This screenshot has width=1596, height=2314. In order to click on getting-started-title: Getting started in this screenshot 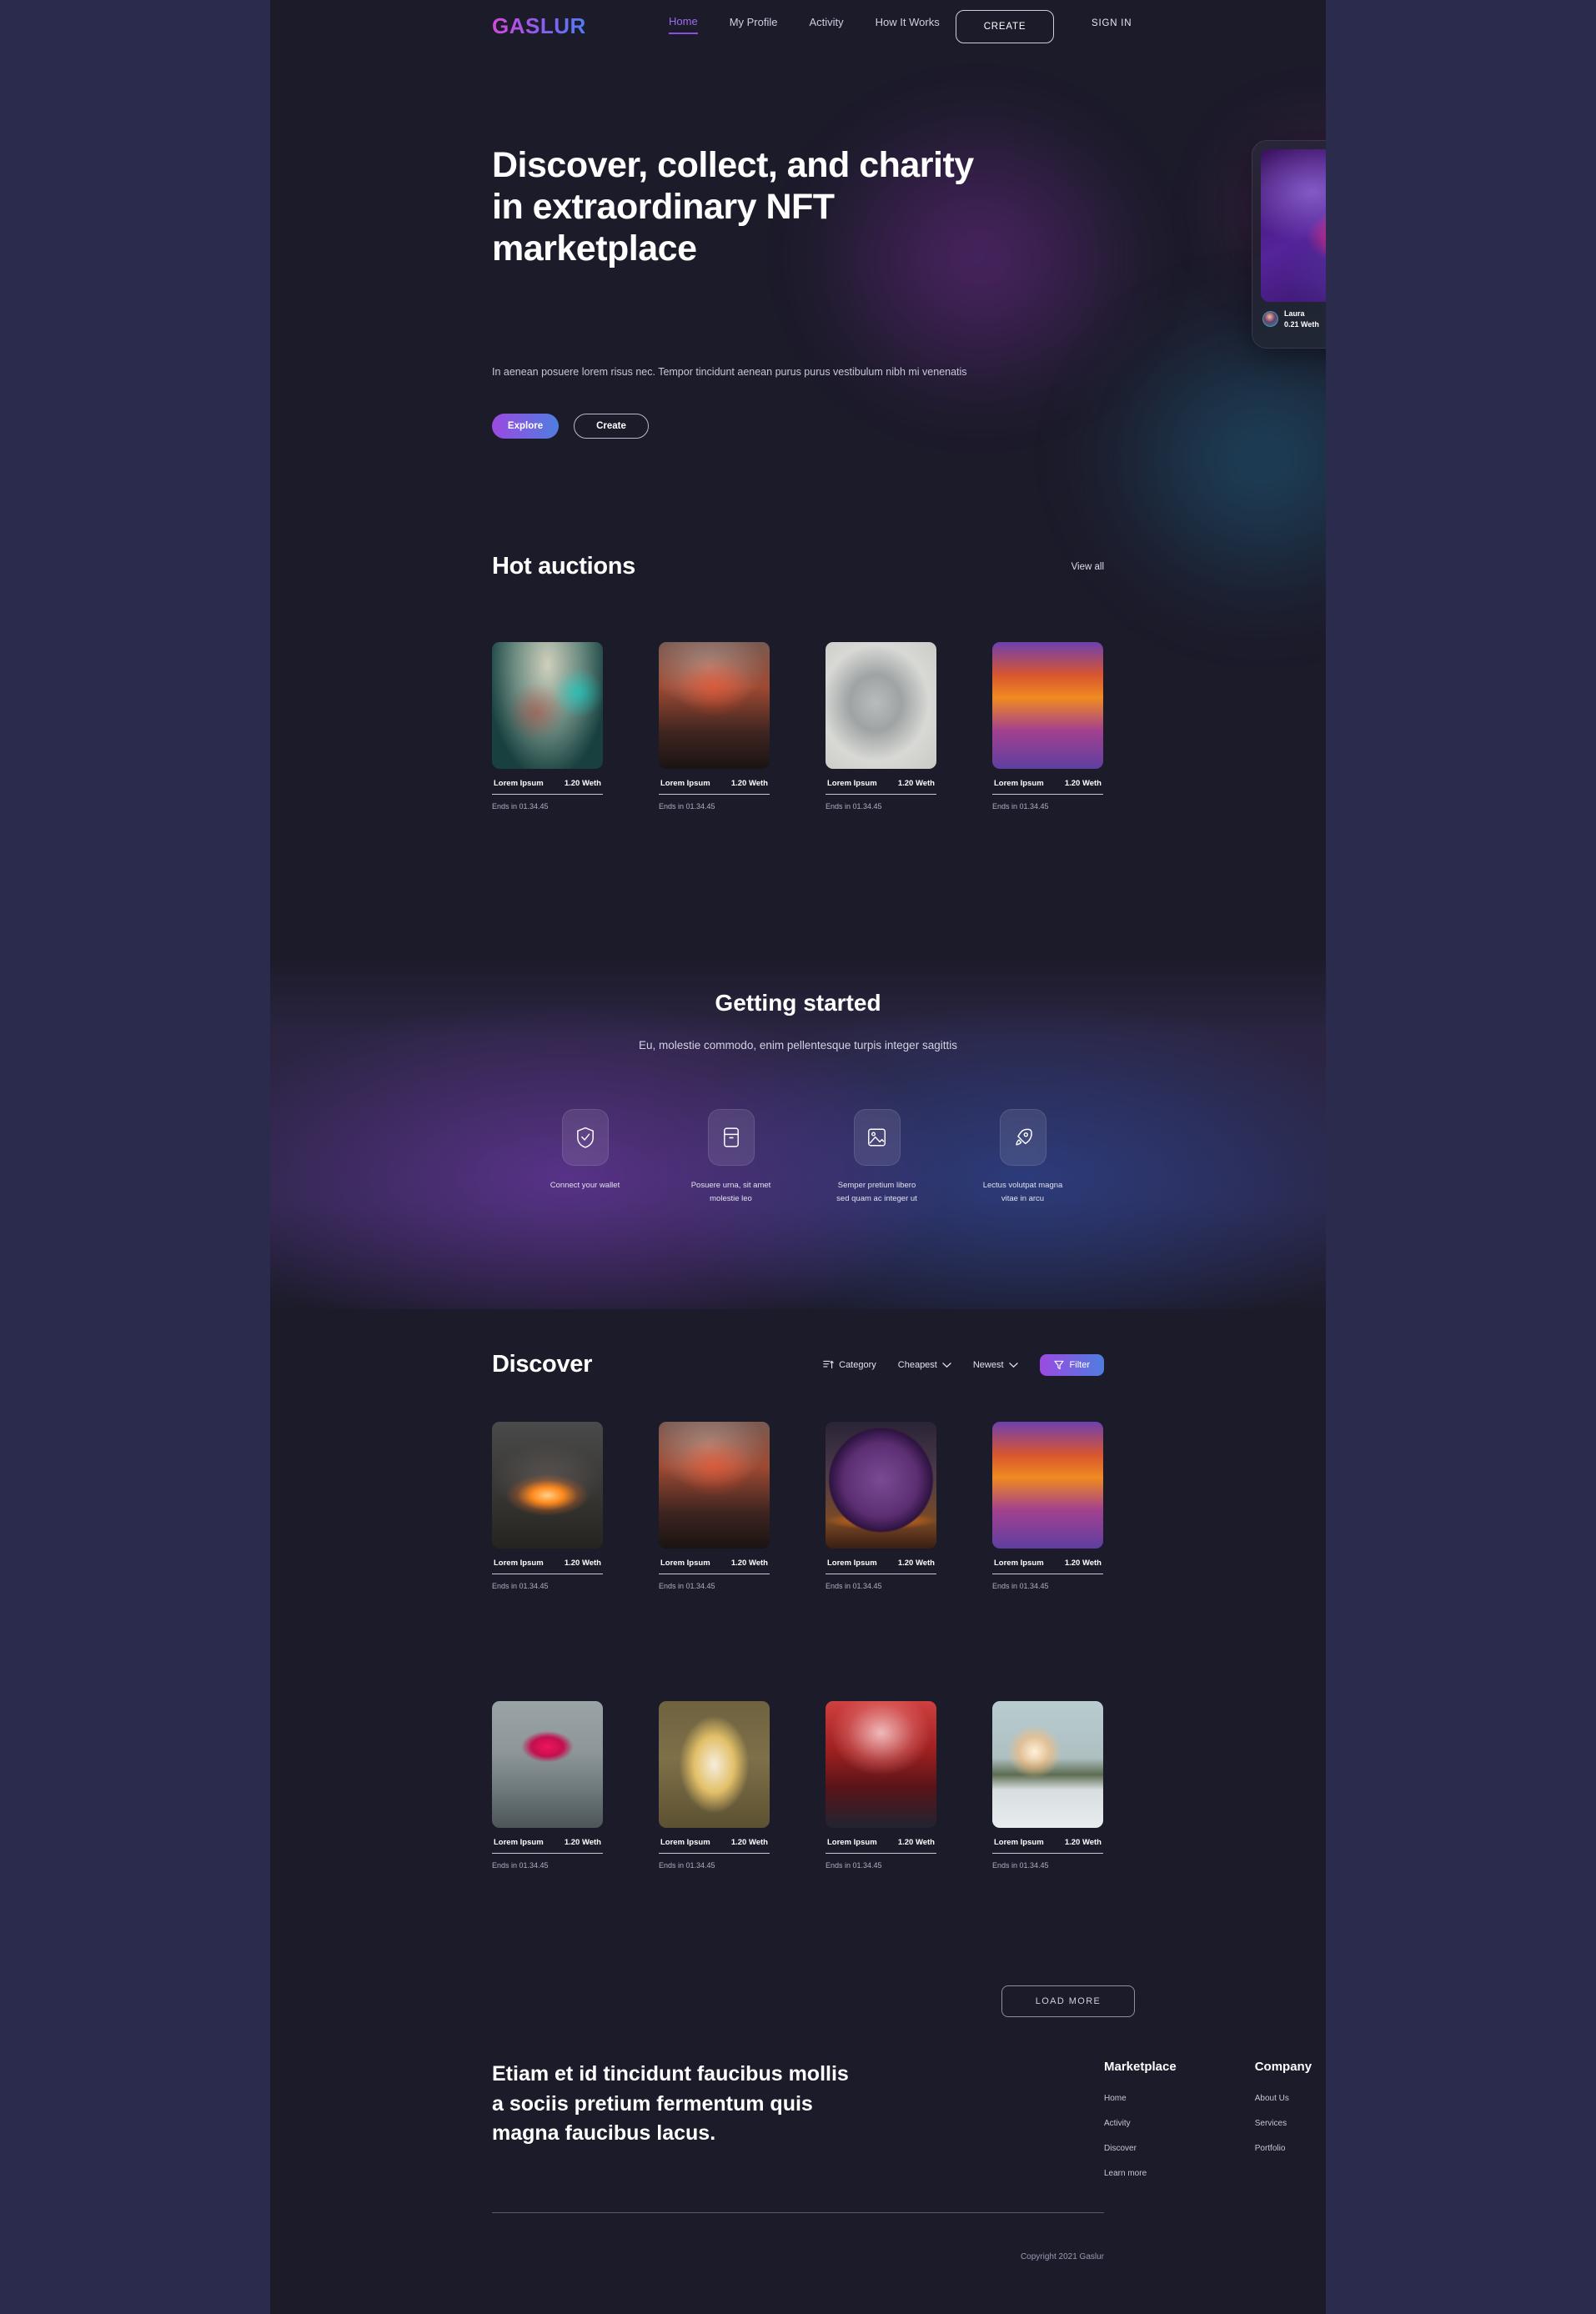, I will do `click(798, 1003)`.